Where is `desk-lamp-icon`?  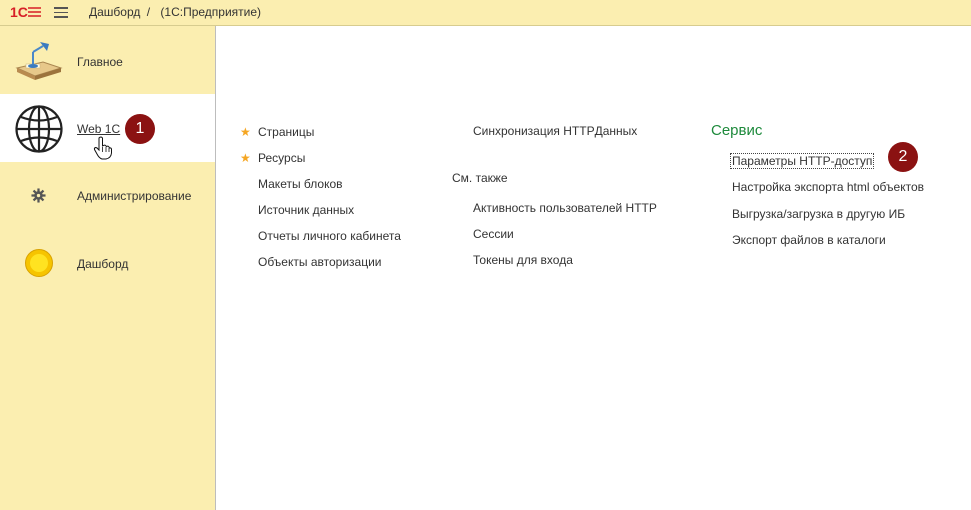
desk-lamp-icon is located at coordinates (39, 61).